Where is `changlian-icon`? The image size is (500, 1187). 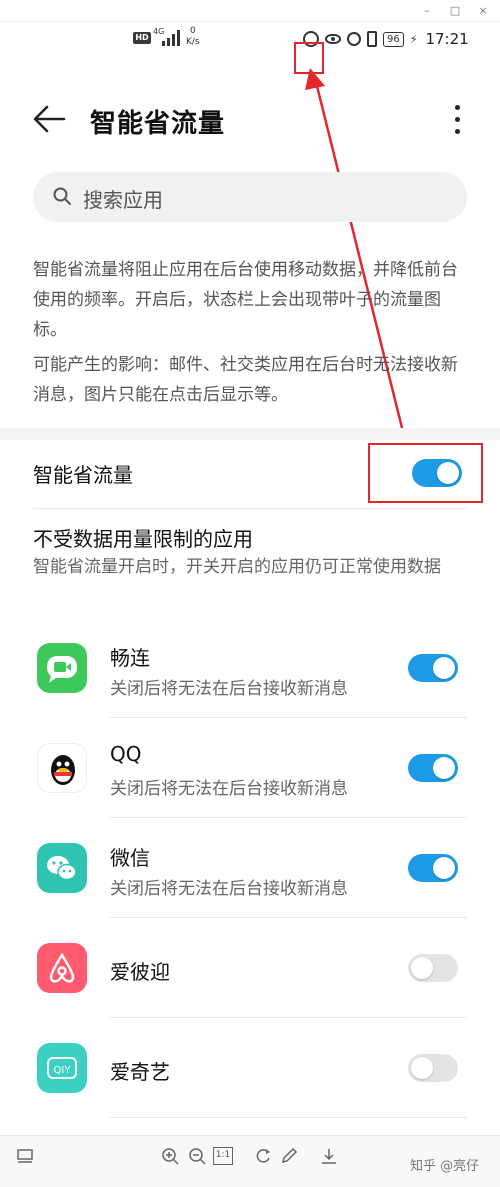
changlian-icon is located at coordinates (62, 668).